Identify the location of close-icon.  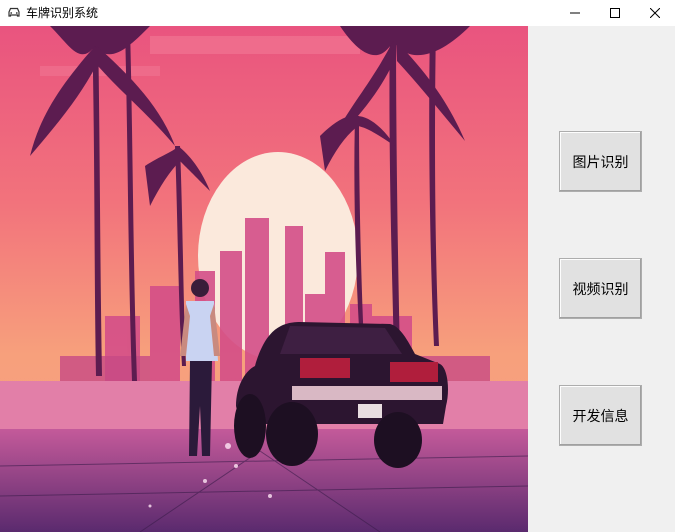
(655, 13).